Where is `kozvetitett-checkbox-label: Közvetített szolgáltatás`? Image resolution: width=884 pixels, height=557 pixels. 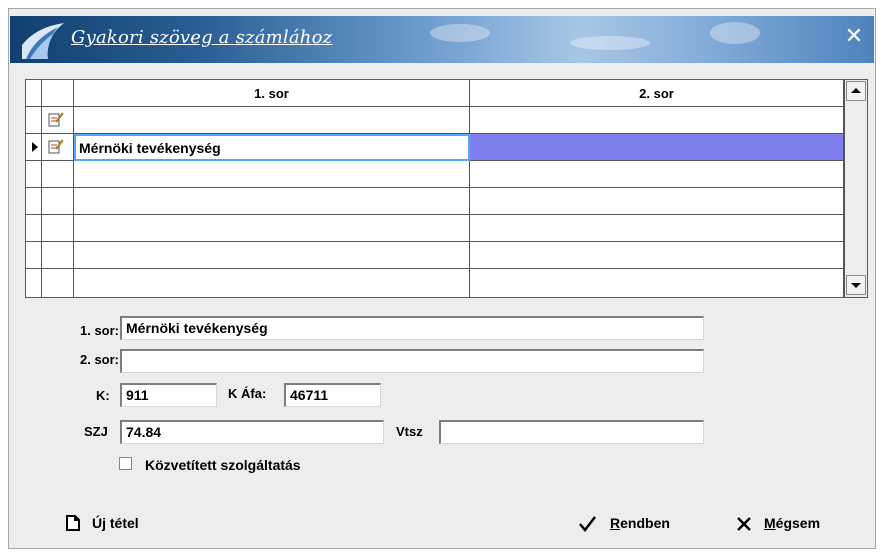
kozvetitett-checkbox-label: Közvetített szolgáltatás is located at coordinates (223, 465).